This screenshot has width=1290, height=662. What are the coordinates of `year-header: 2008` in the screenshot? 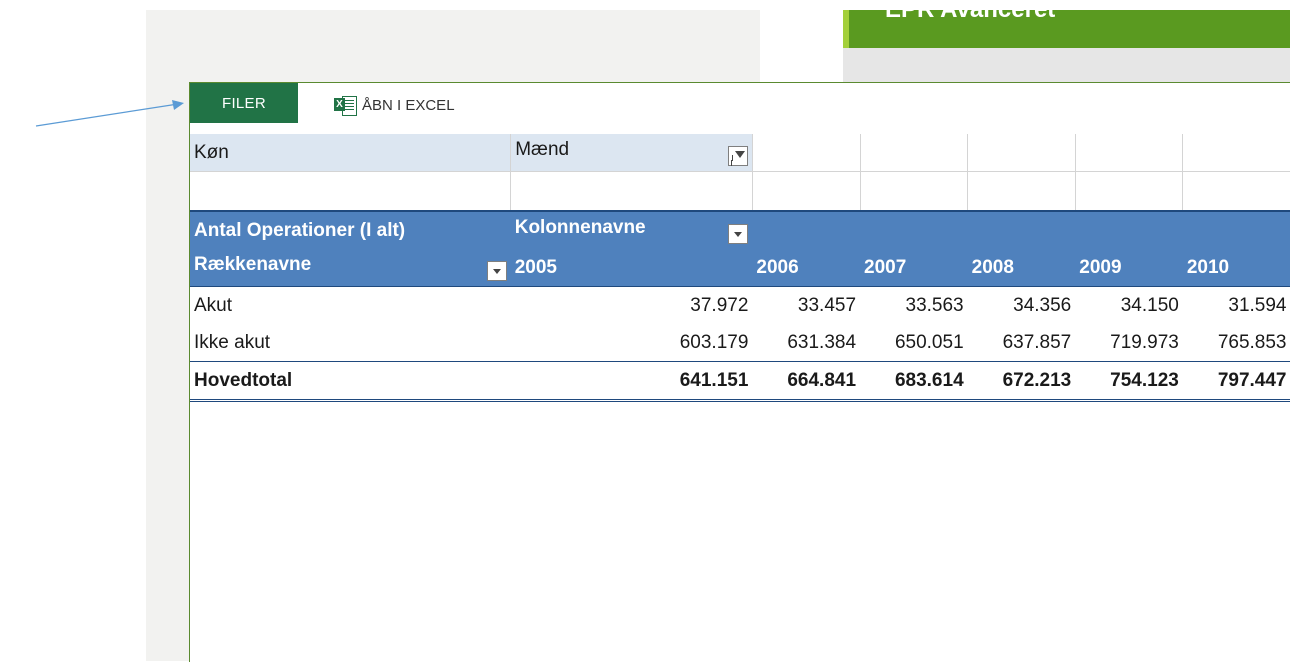 It's located at (1021, 268).